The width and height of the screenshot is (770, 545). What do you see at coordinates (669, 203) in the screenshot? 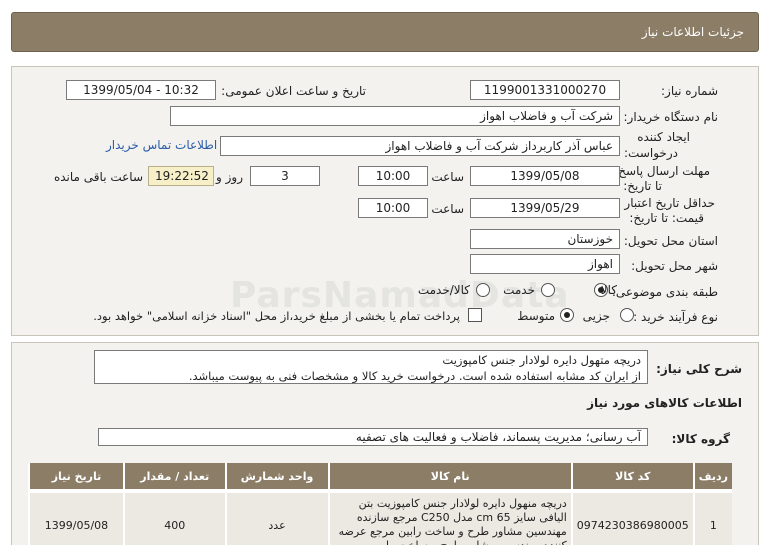
I see `validity-label-1: حداقل تاریخ اعتبار` at bounding box center [669, 203].